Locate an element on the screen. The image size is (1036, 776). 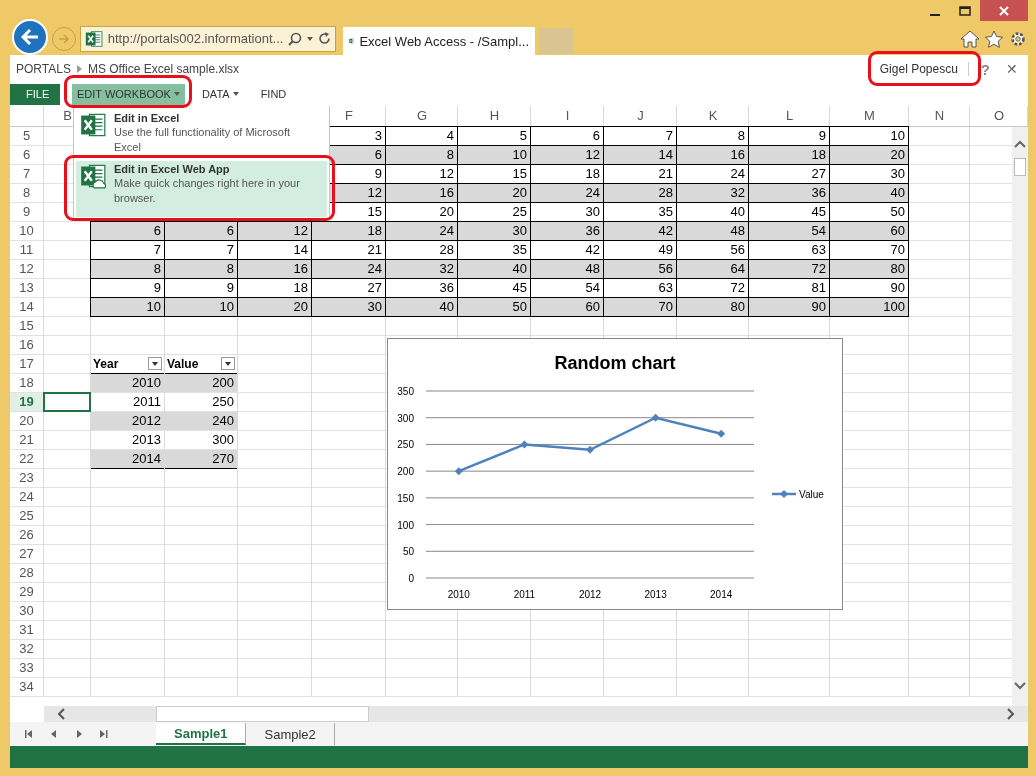
table-cell: 20 is located at coordinates (494, 192).